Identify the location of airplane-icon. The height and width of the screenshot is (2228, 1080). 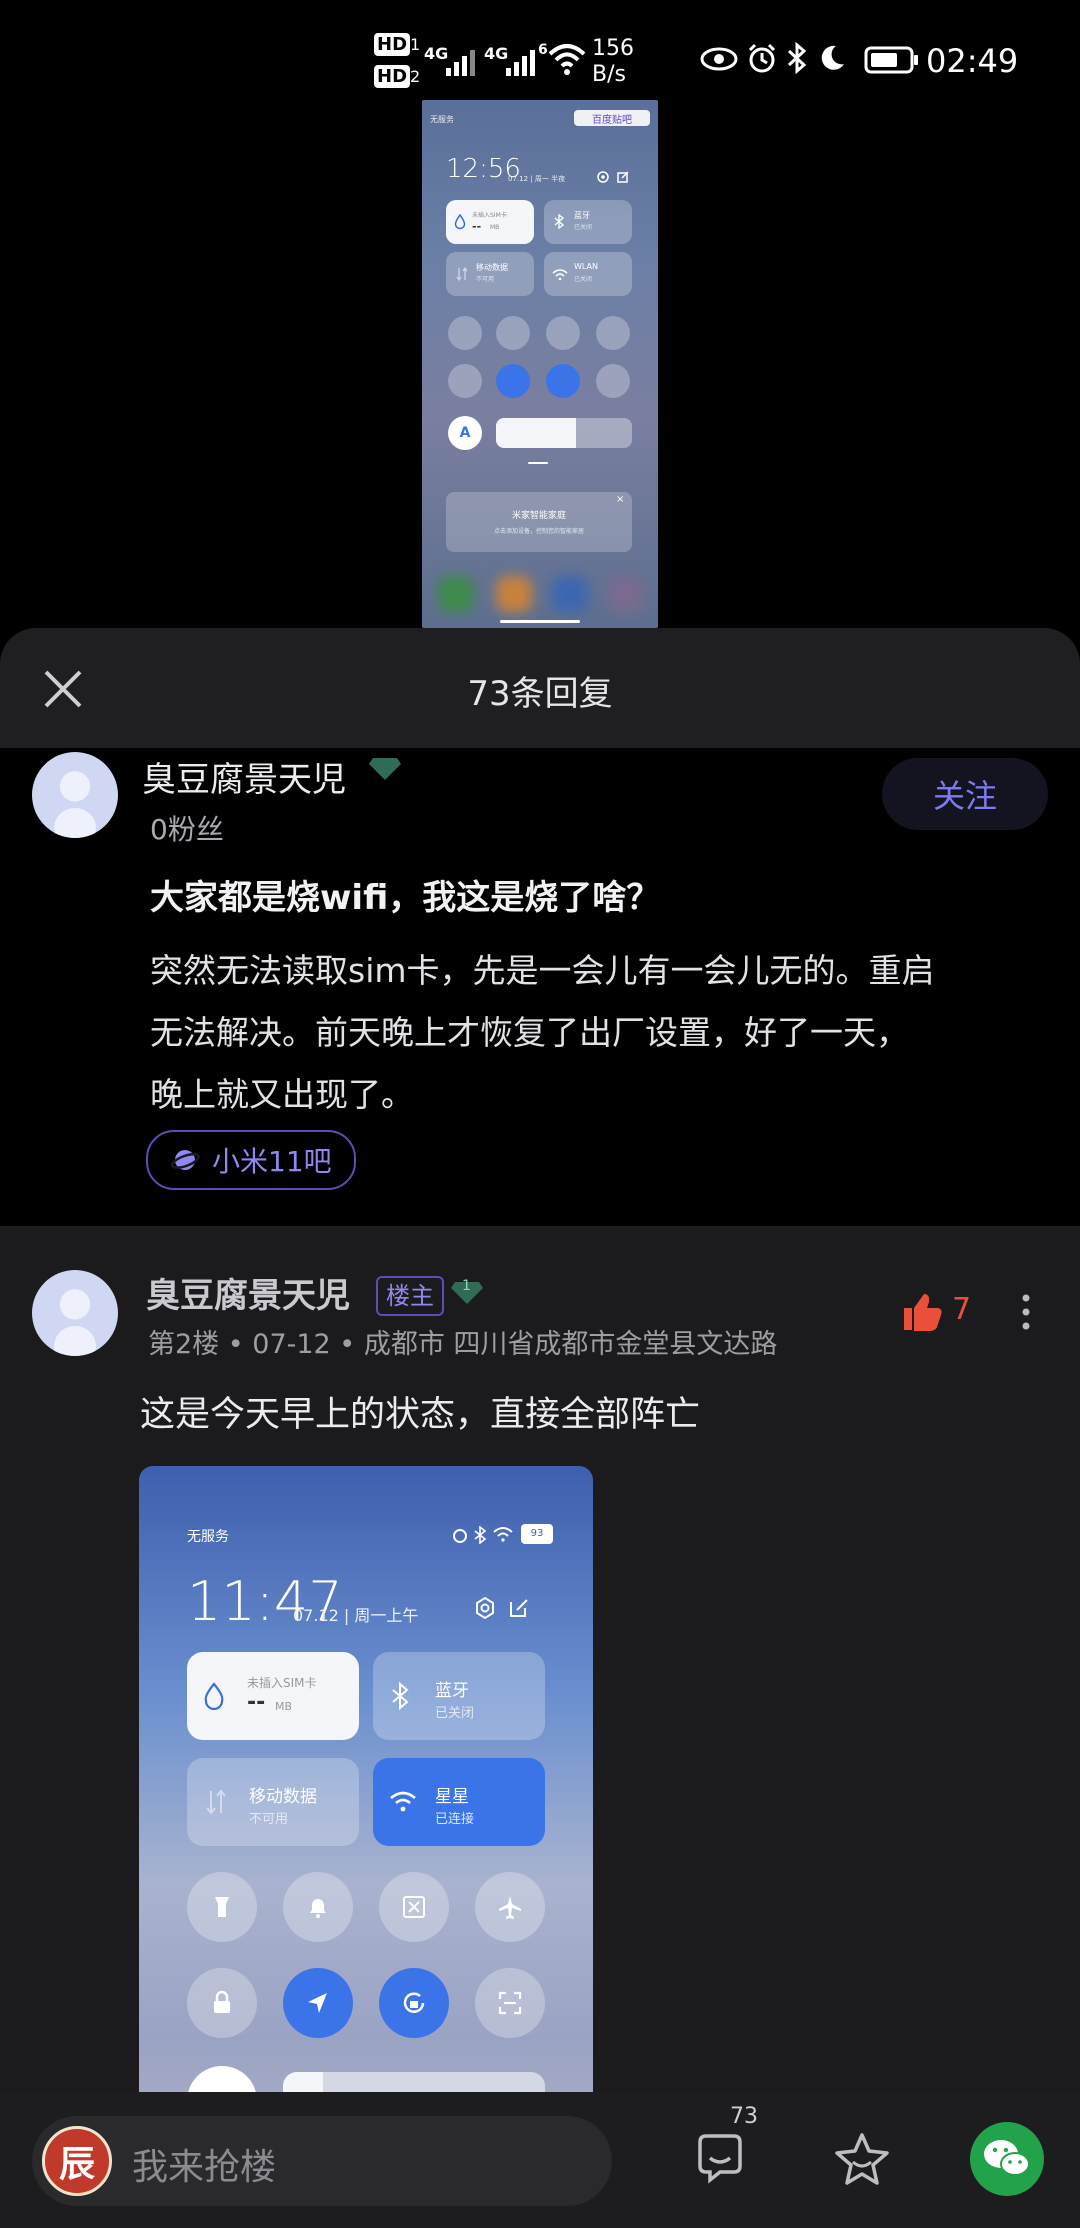
(613, 333).